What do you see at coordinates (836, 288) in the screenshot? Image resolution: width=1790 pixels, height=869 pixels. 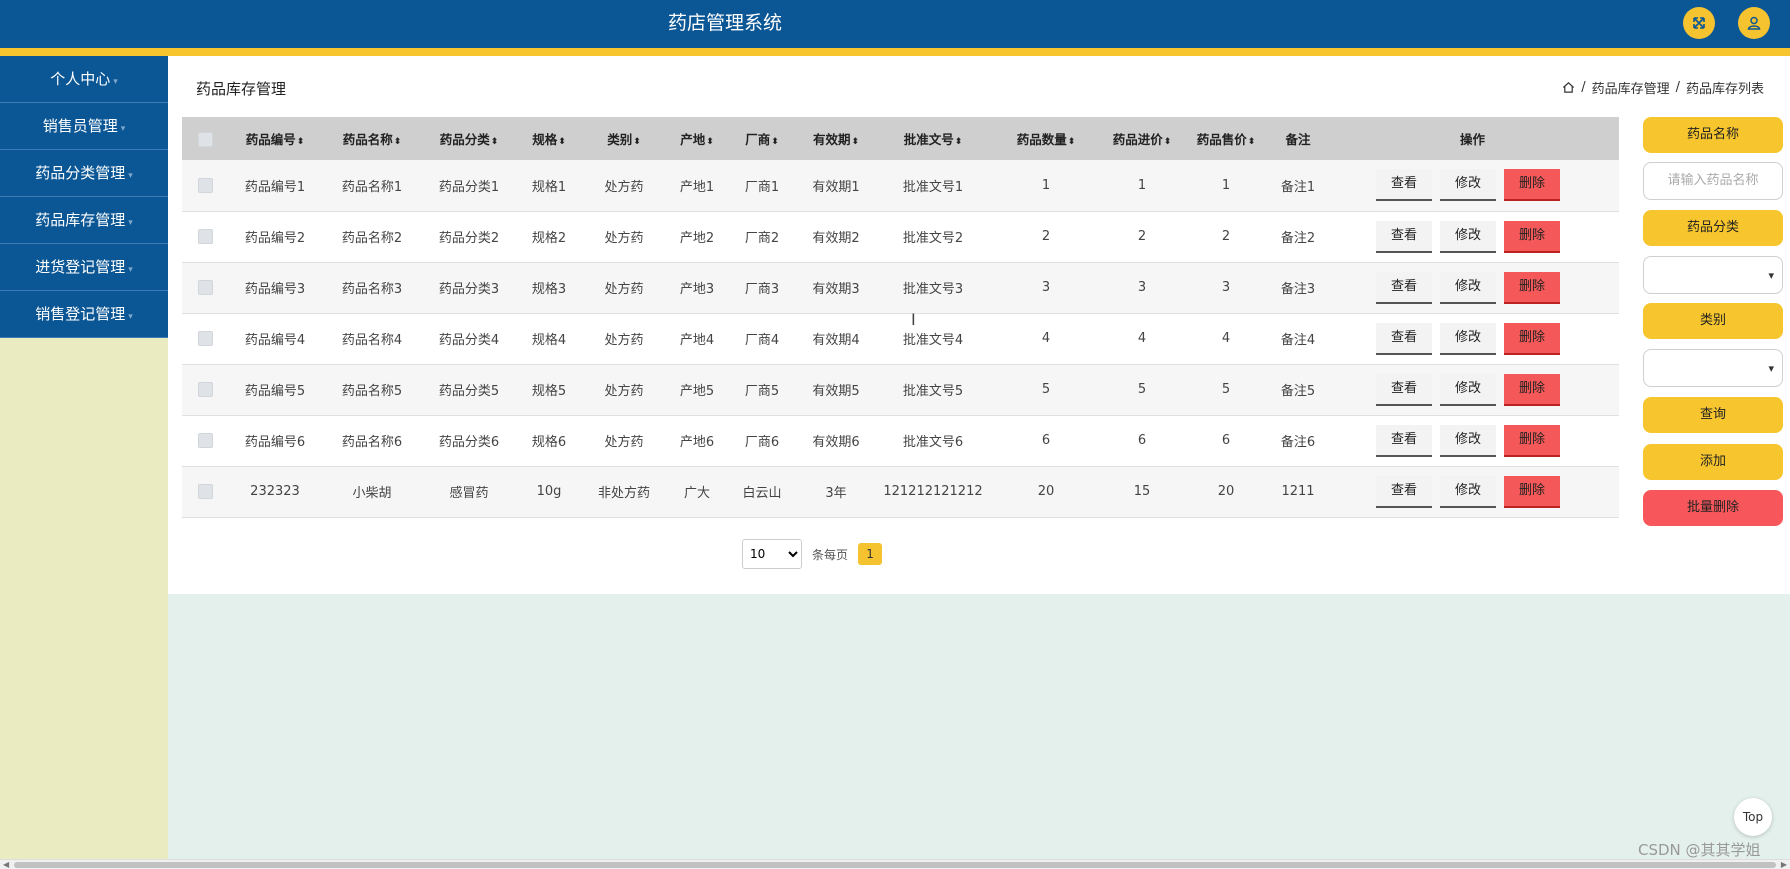 I see `table-cell: 有效期3` at bounding box center [836, 288].